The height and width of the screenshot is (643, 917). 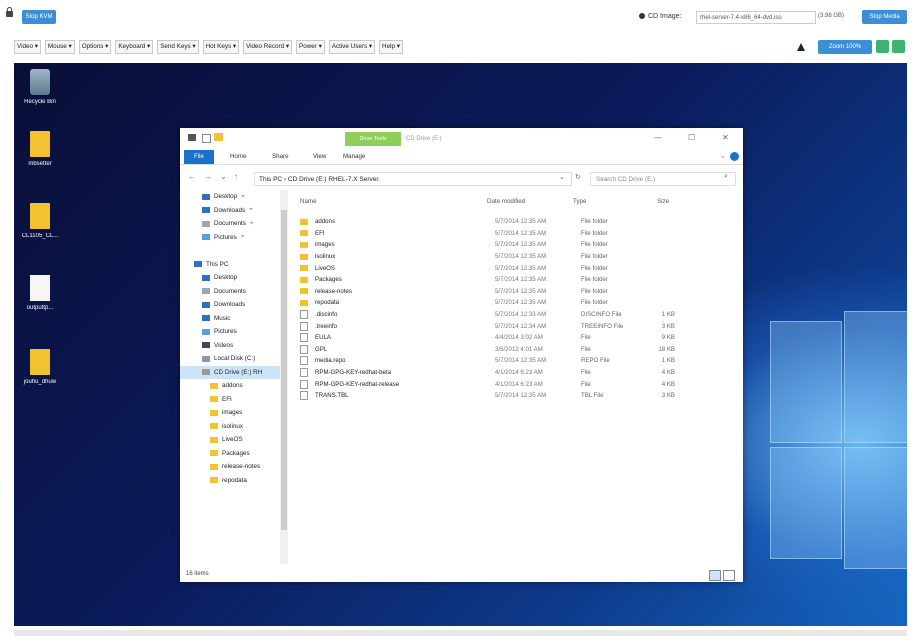 I want to click on window-titlebar: Drive Tools CD Drive (E:) — ☐ ✕, so click(x=461, y=138).